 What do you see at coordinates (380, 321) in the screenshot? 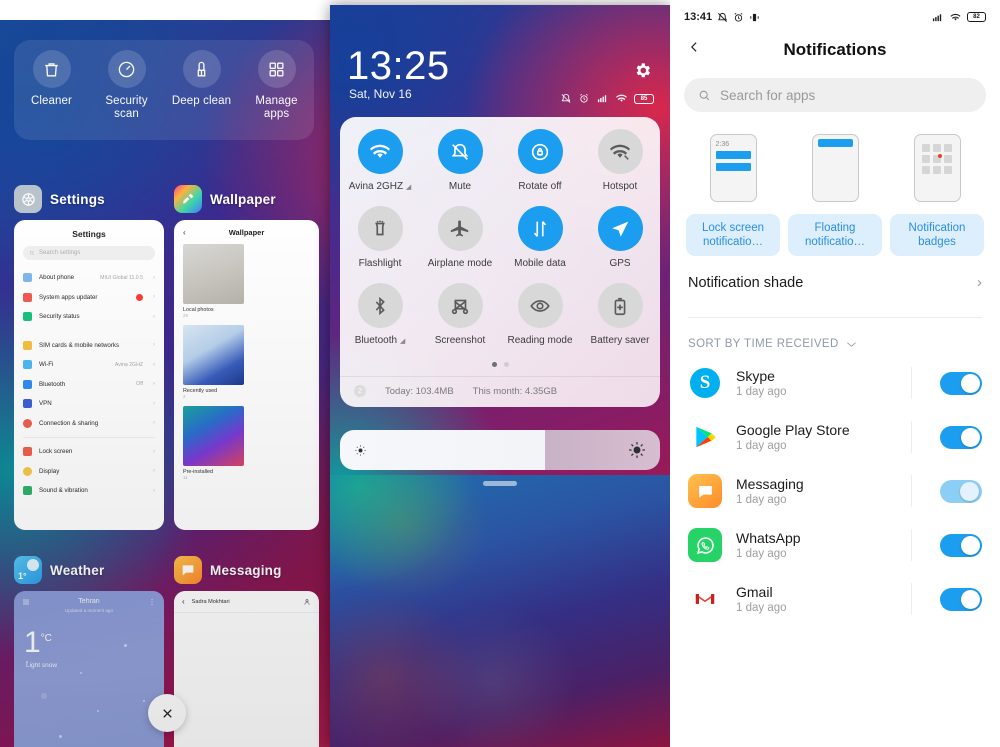
I see `tile-bluetooth: Bluetooth ◢` at bounding box center [380, 321].